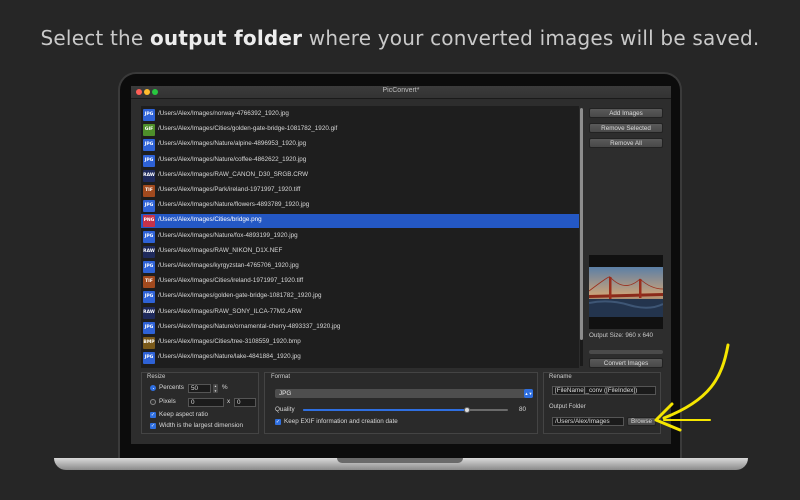  I want to click on scrollbar-thumb, so click(581, 224).